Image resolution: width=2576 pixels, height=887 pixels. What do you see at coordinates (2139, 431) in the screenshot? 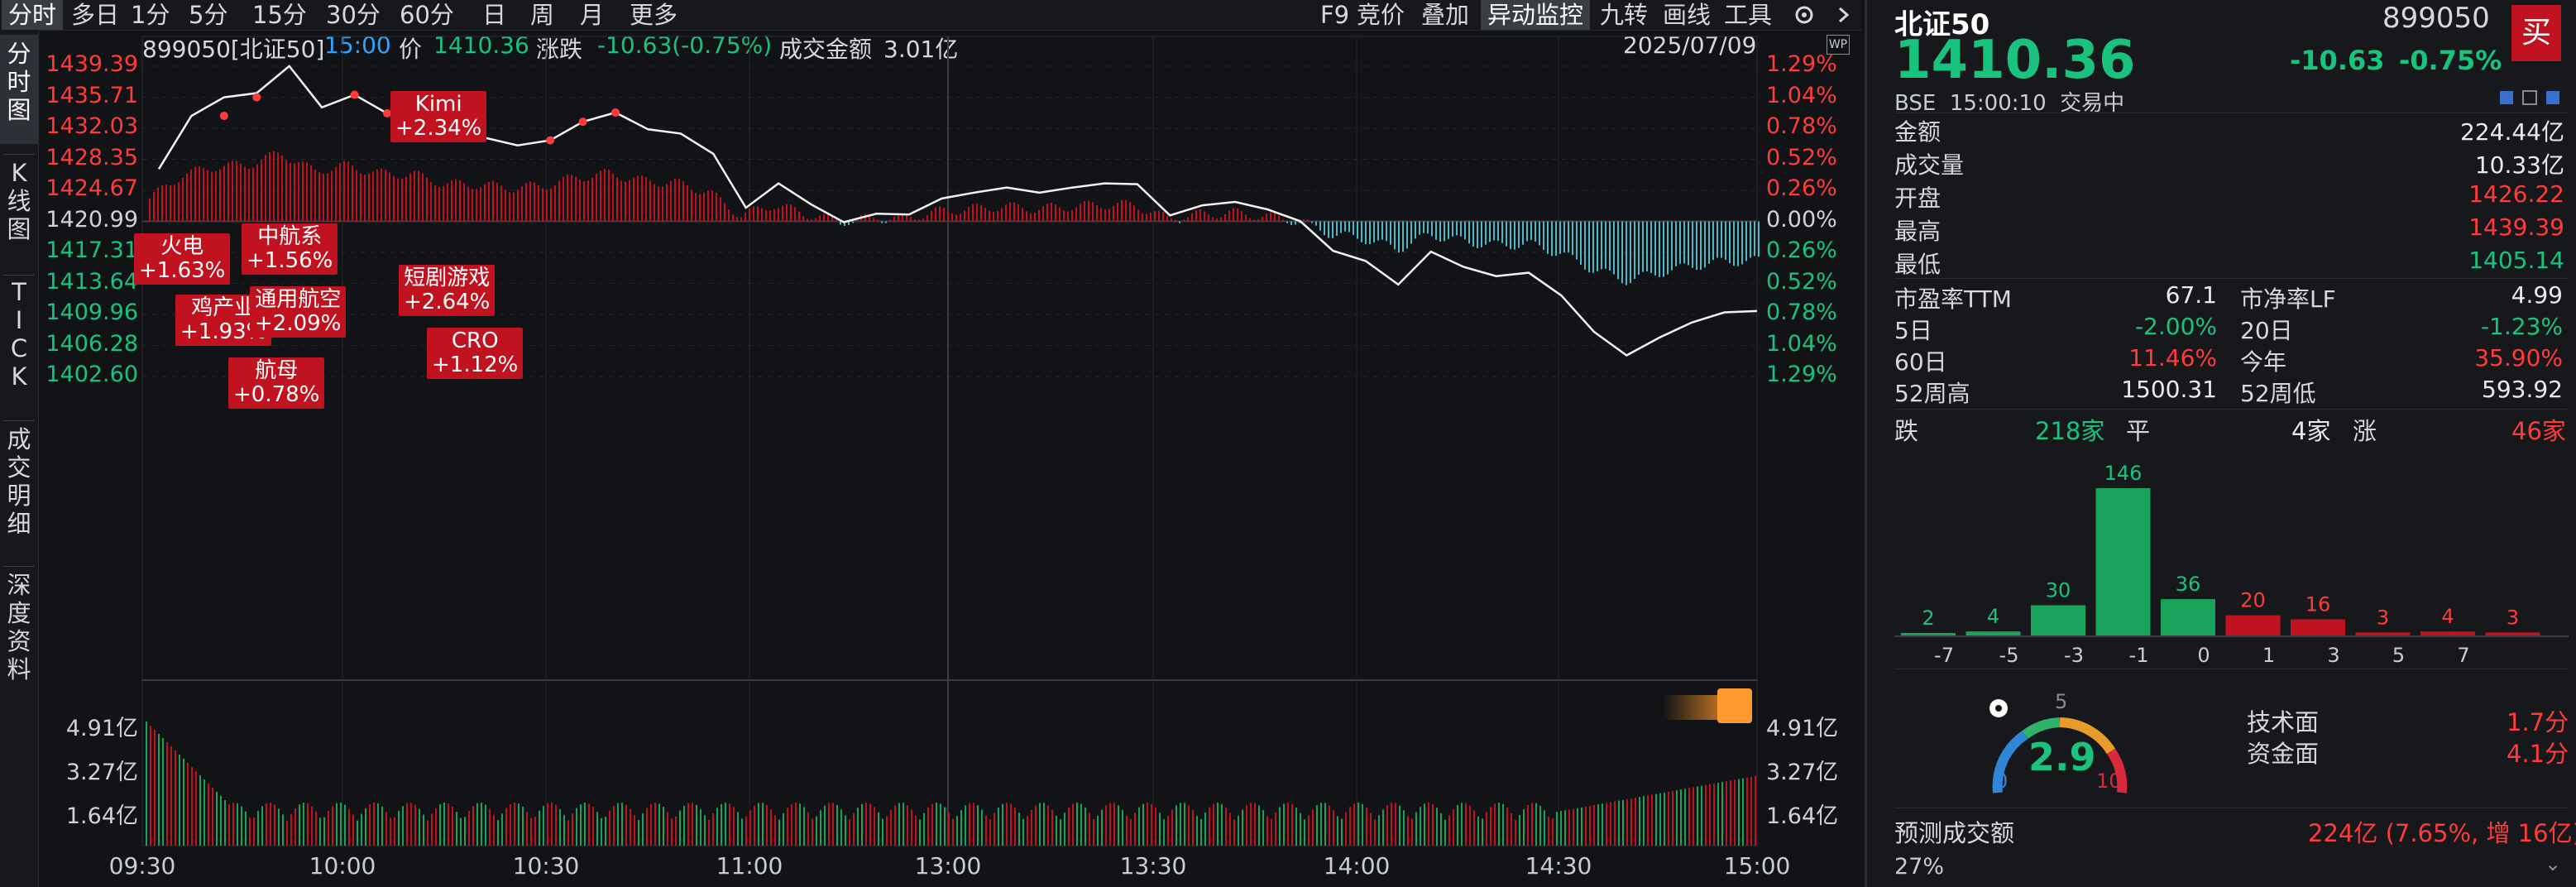
I see `breadth-flat-label: 平` at bounding box center [2139, 431].